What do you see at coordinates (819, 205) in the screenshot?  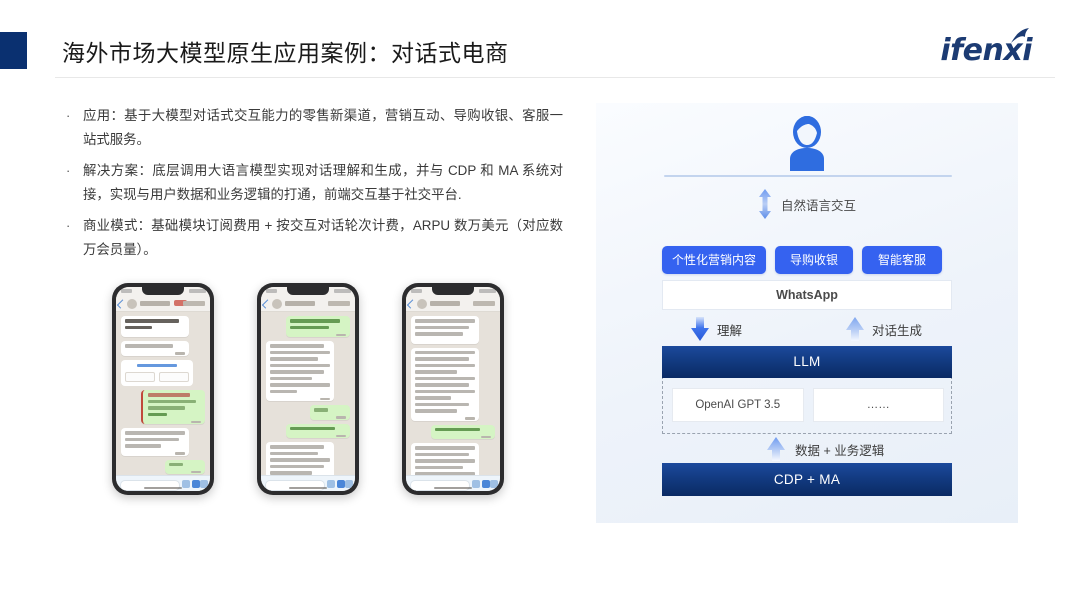 I see `natural-language-label: 自然语言交互` at bounding box center [819, 205].